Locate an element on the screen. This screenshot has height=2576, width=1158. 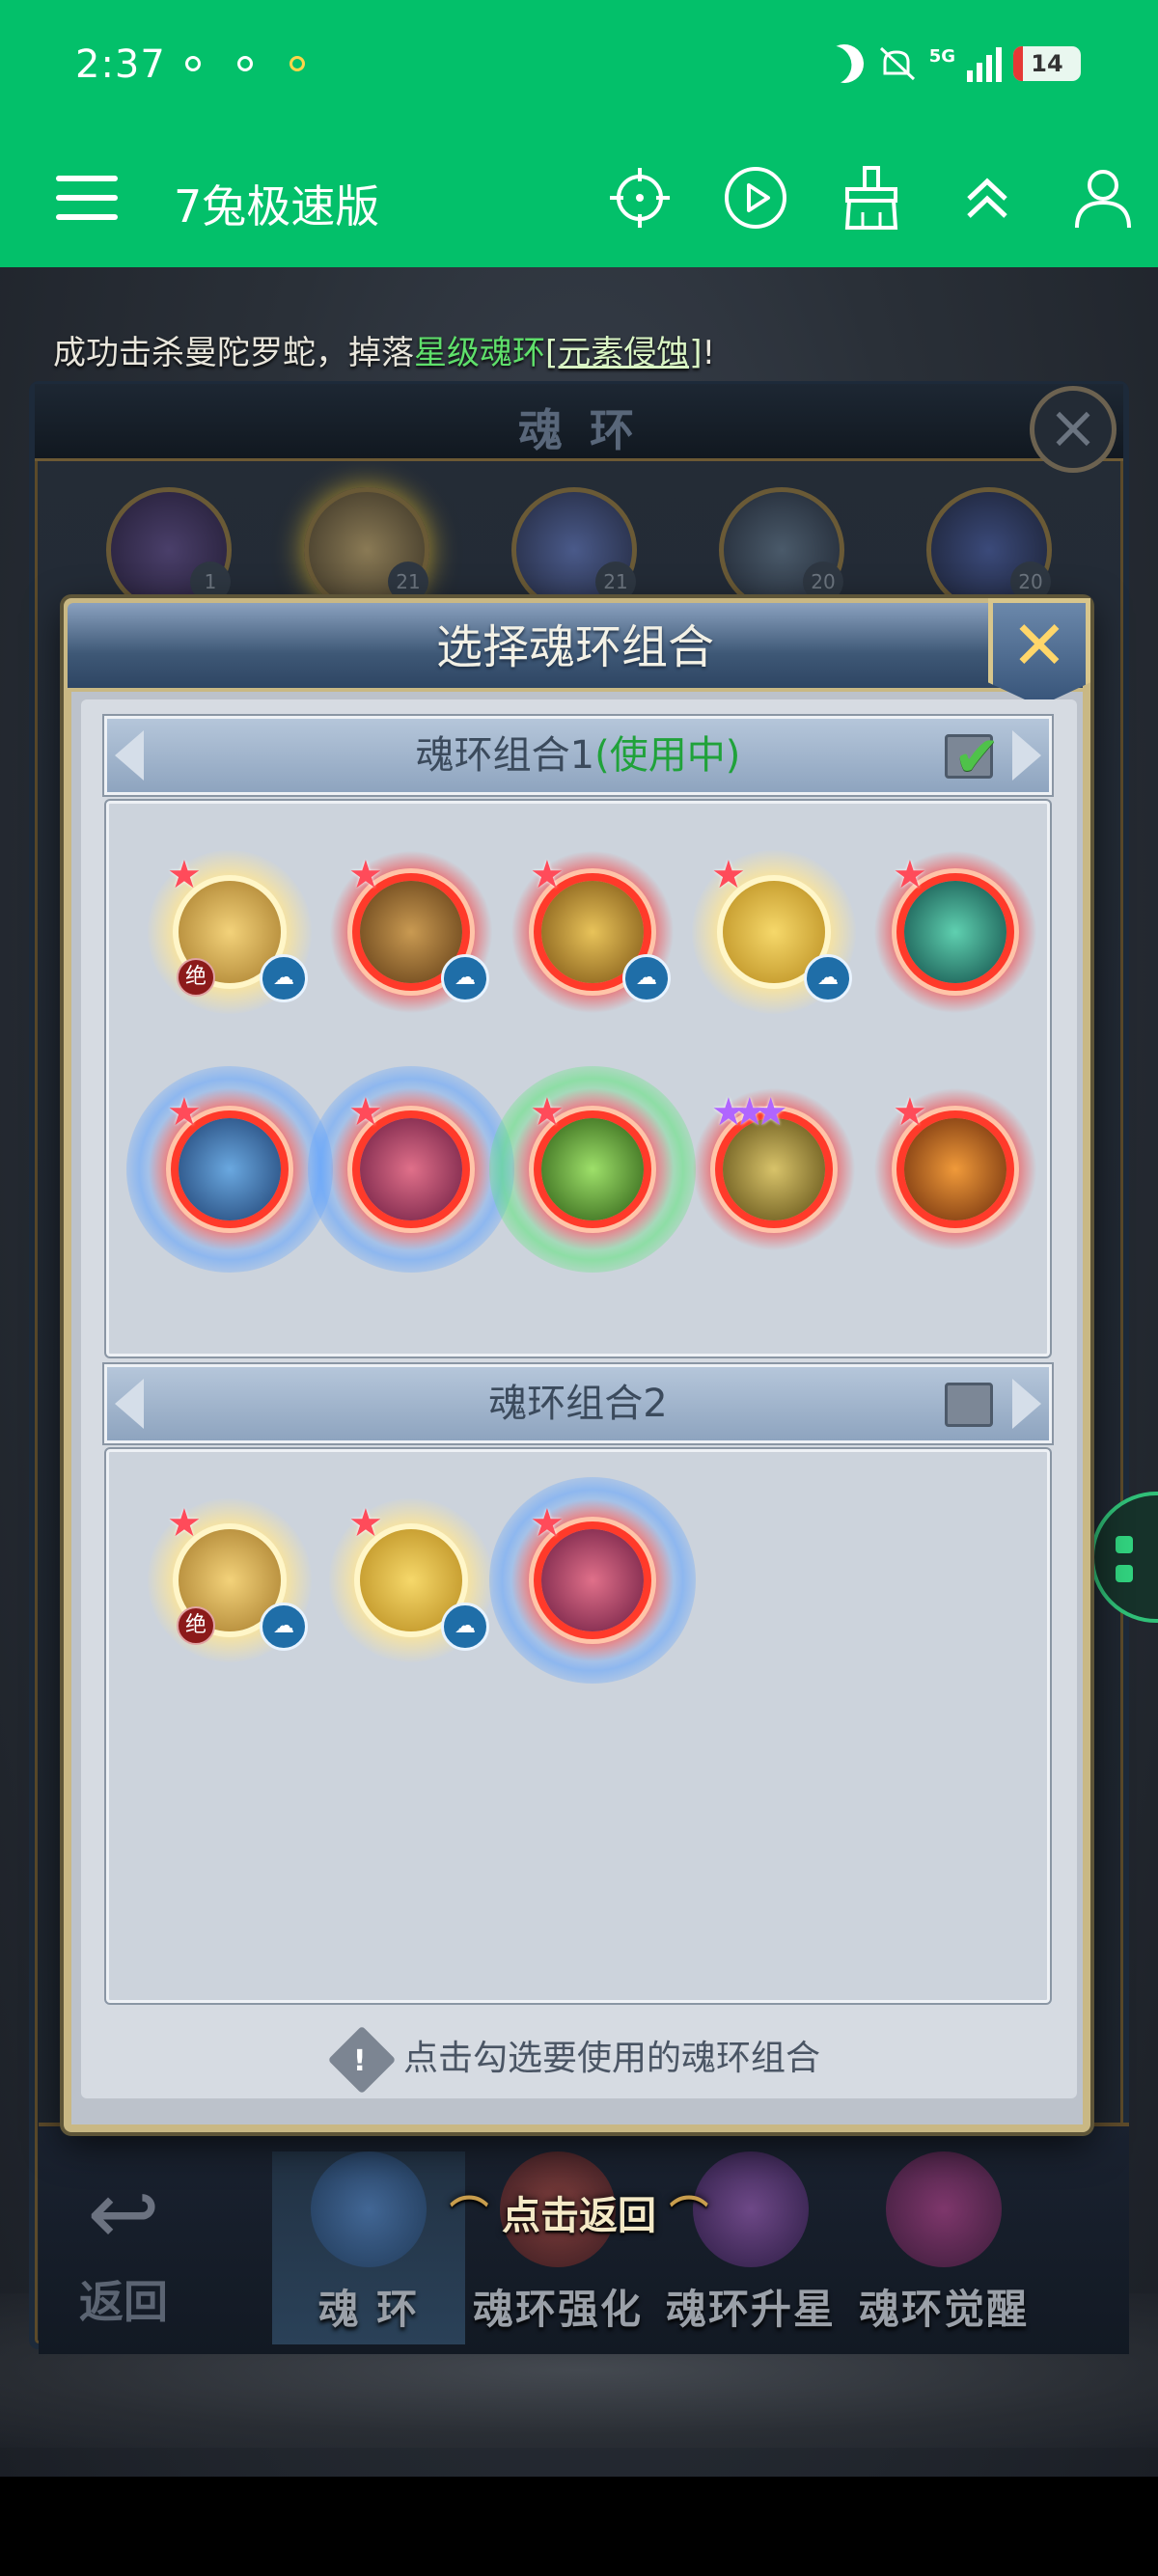
tab-soul-ring-awaken: 魂环觉醒 is located at coordinates (943, 2248).